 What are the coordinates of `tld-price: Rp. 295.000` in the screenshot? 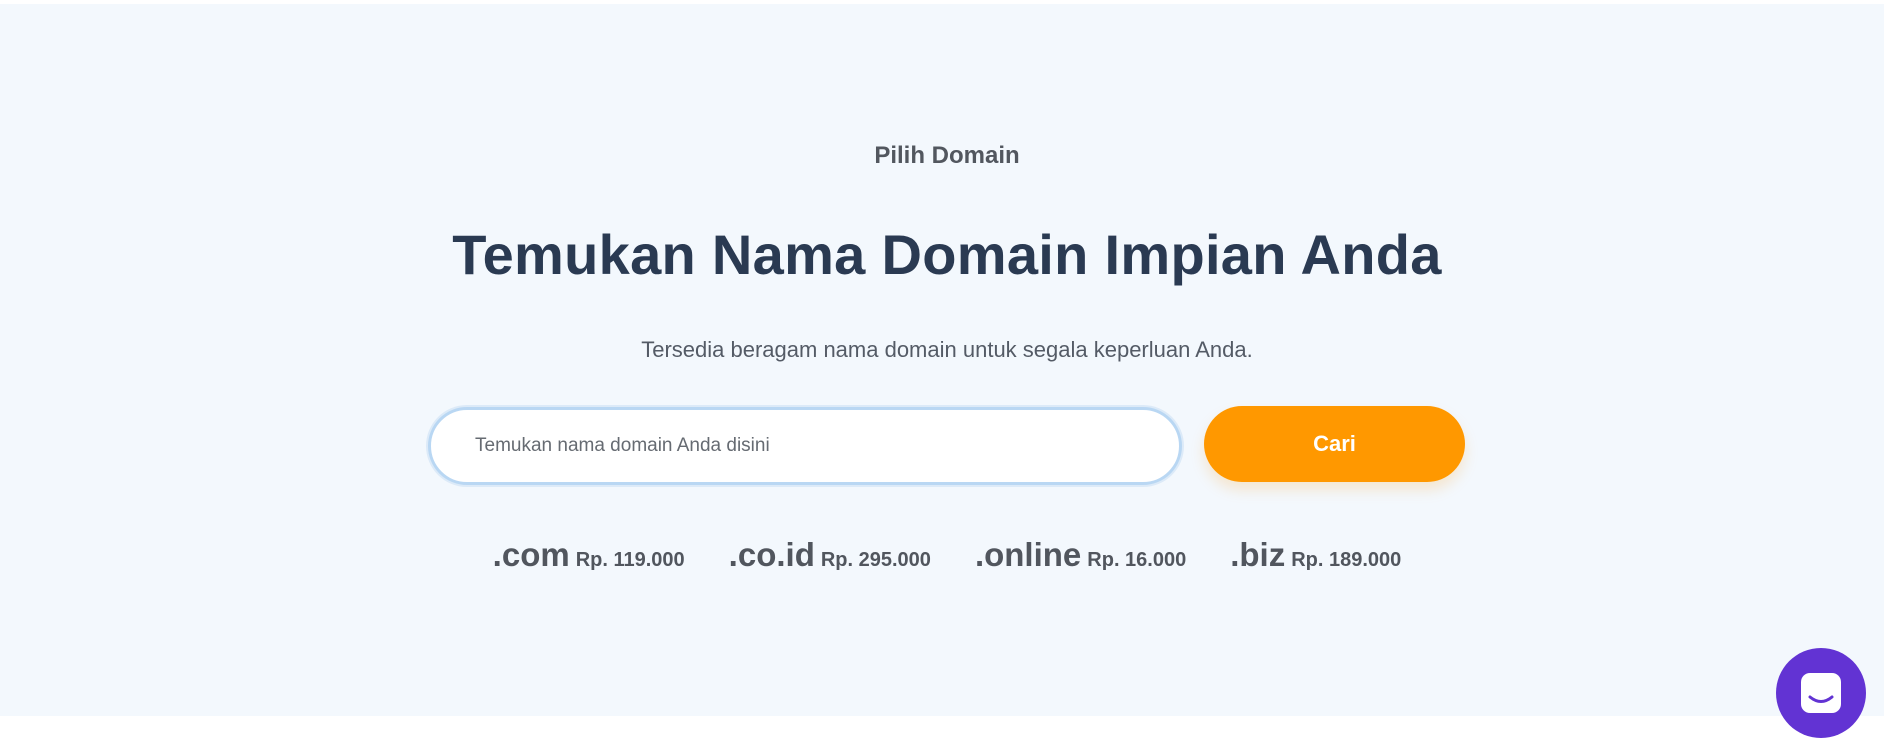 It's located at (875, 560).